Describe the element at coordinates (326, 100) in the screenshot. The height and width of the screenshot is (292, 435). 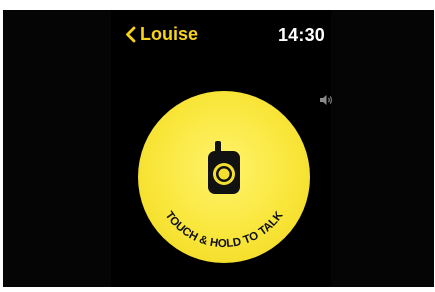
I see `speaker-volume-icon` at that location.